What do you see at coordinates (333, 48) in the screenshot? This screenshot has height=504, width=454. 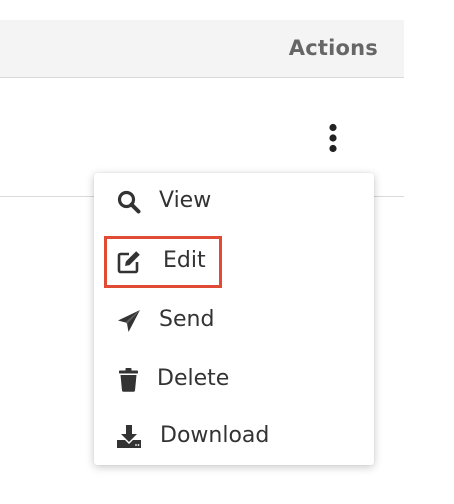 I see `actions-column-header: Actions` at bounding box center [333, 48].